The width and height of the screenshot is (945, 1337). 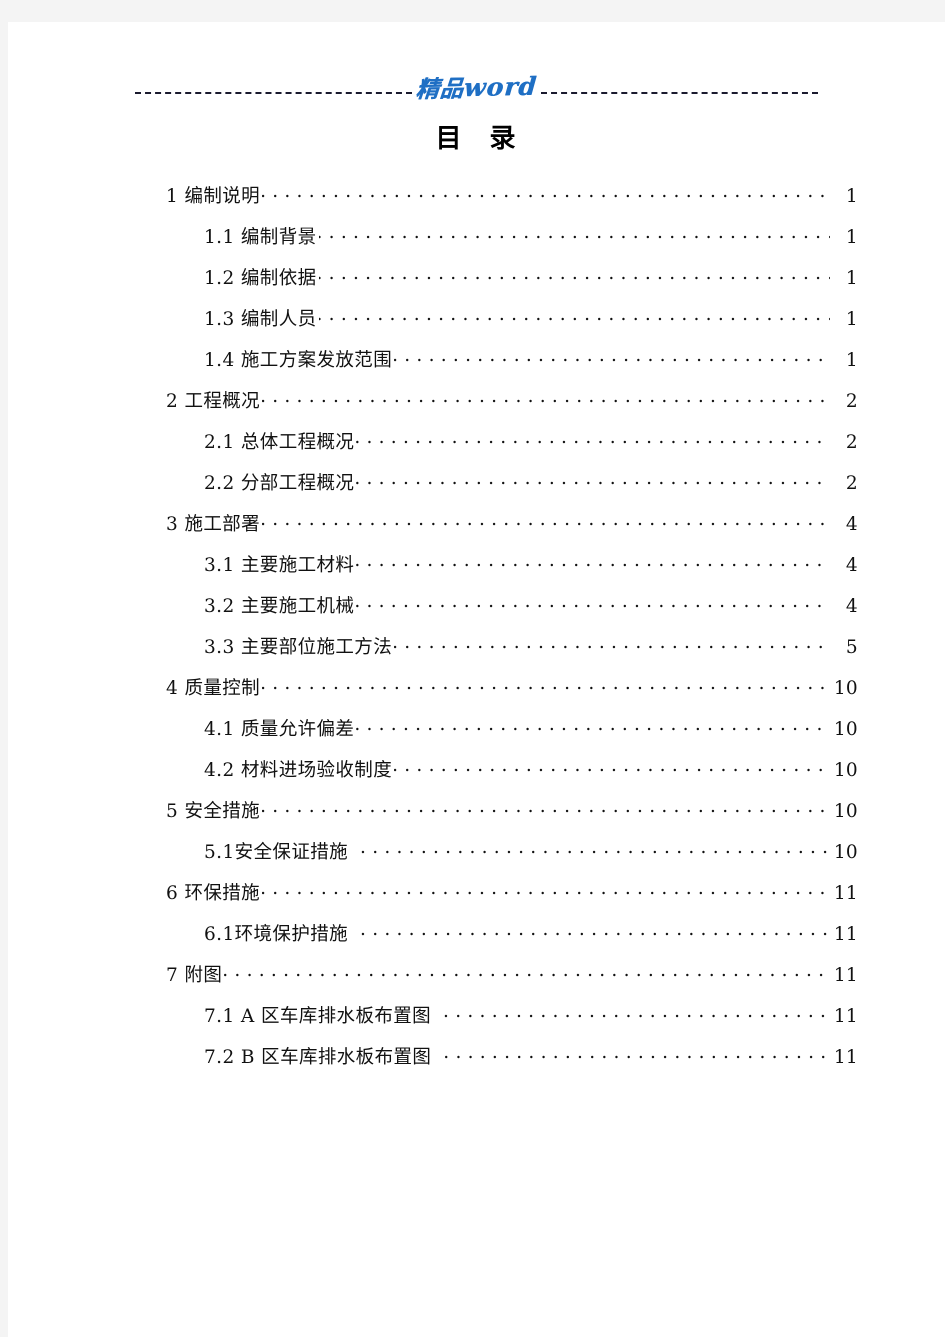 I want to click on brand-watermark-logo: 精品word, so click(x=476, y=87).